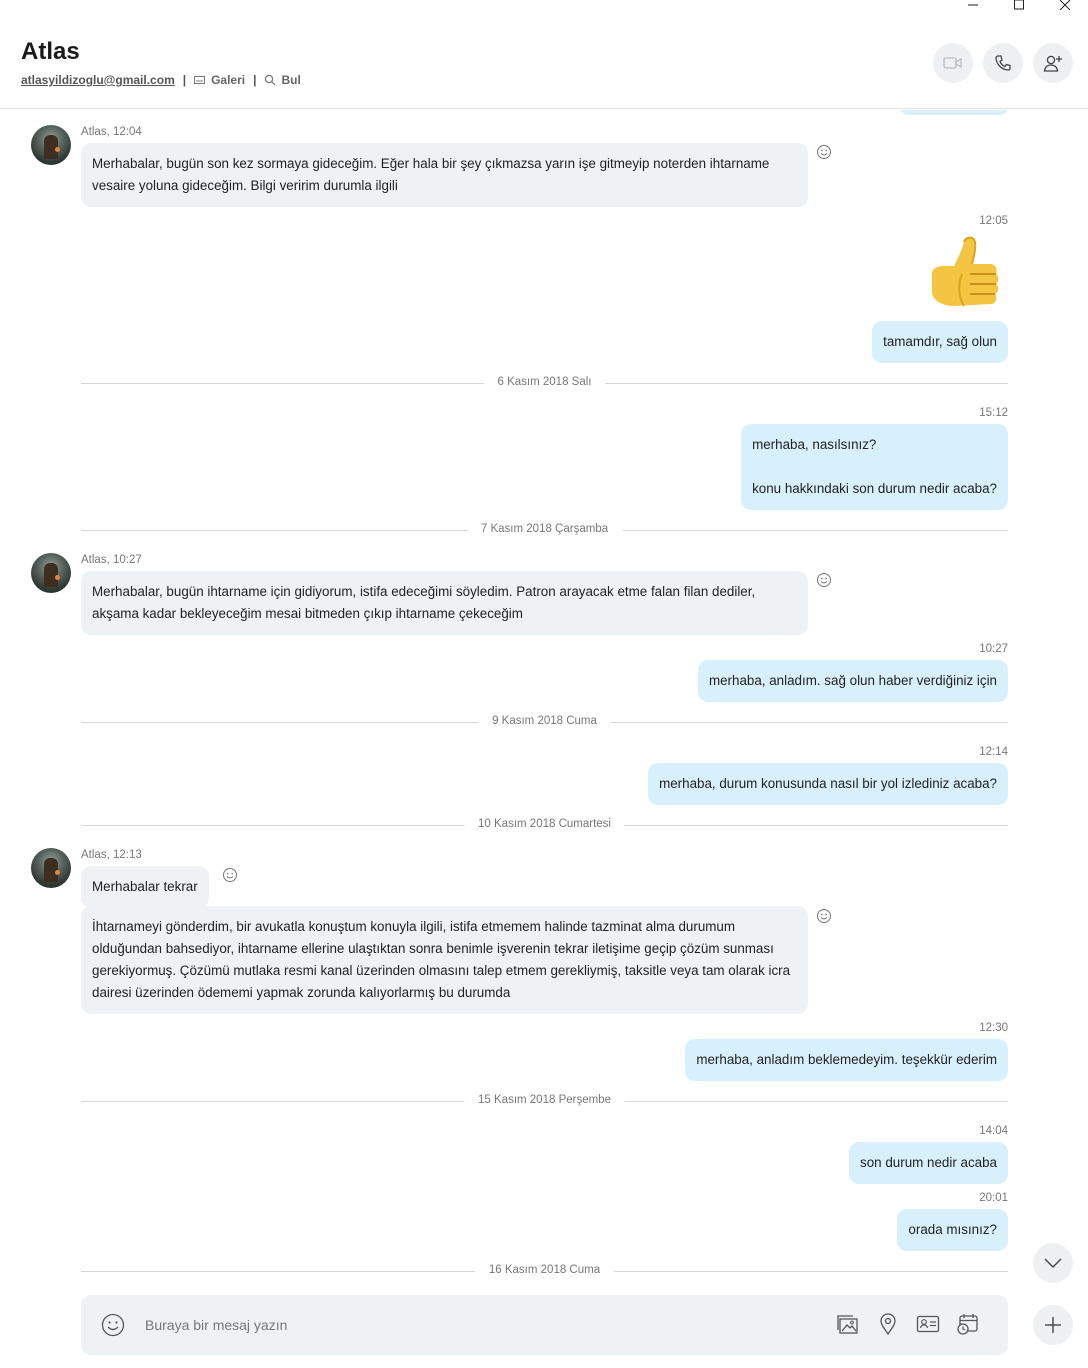 Image resolution: width=1088 pixels, height=1368 pixels. I want to click on gallery-label: Galeri, so click(228, 80).